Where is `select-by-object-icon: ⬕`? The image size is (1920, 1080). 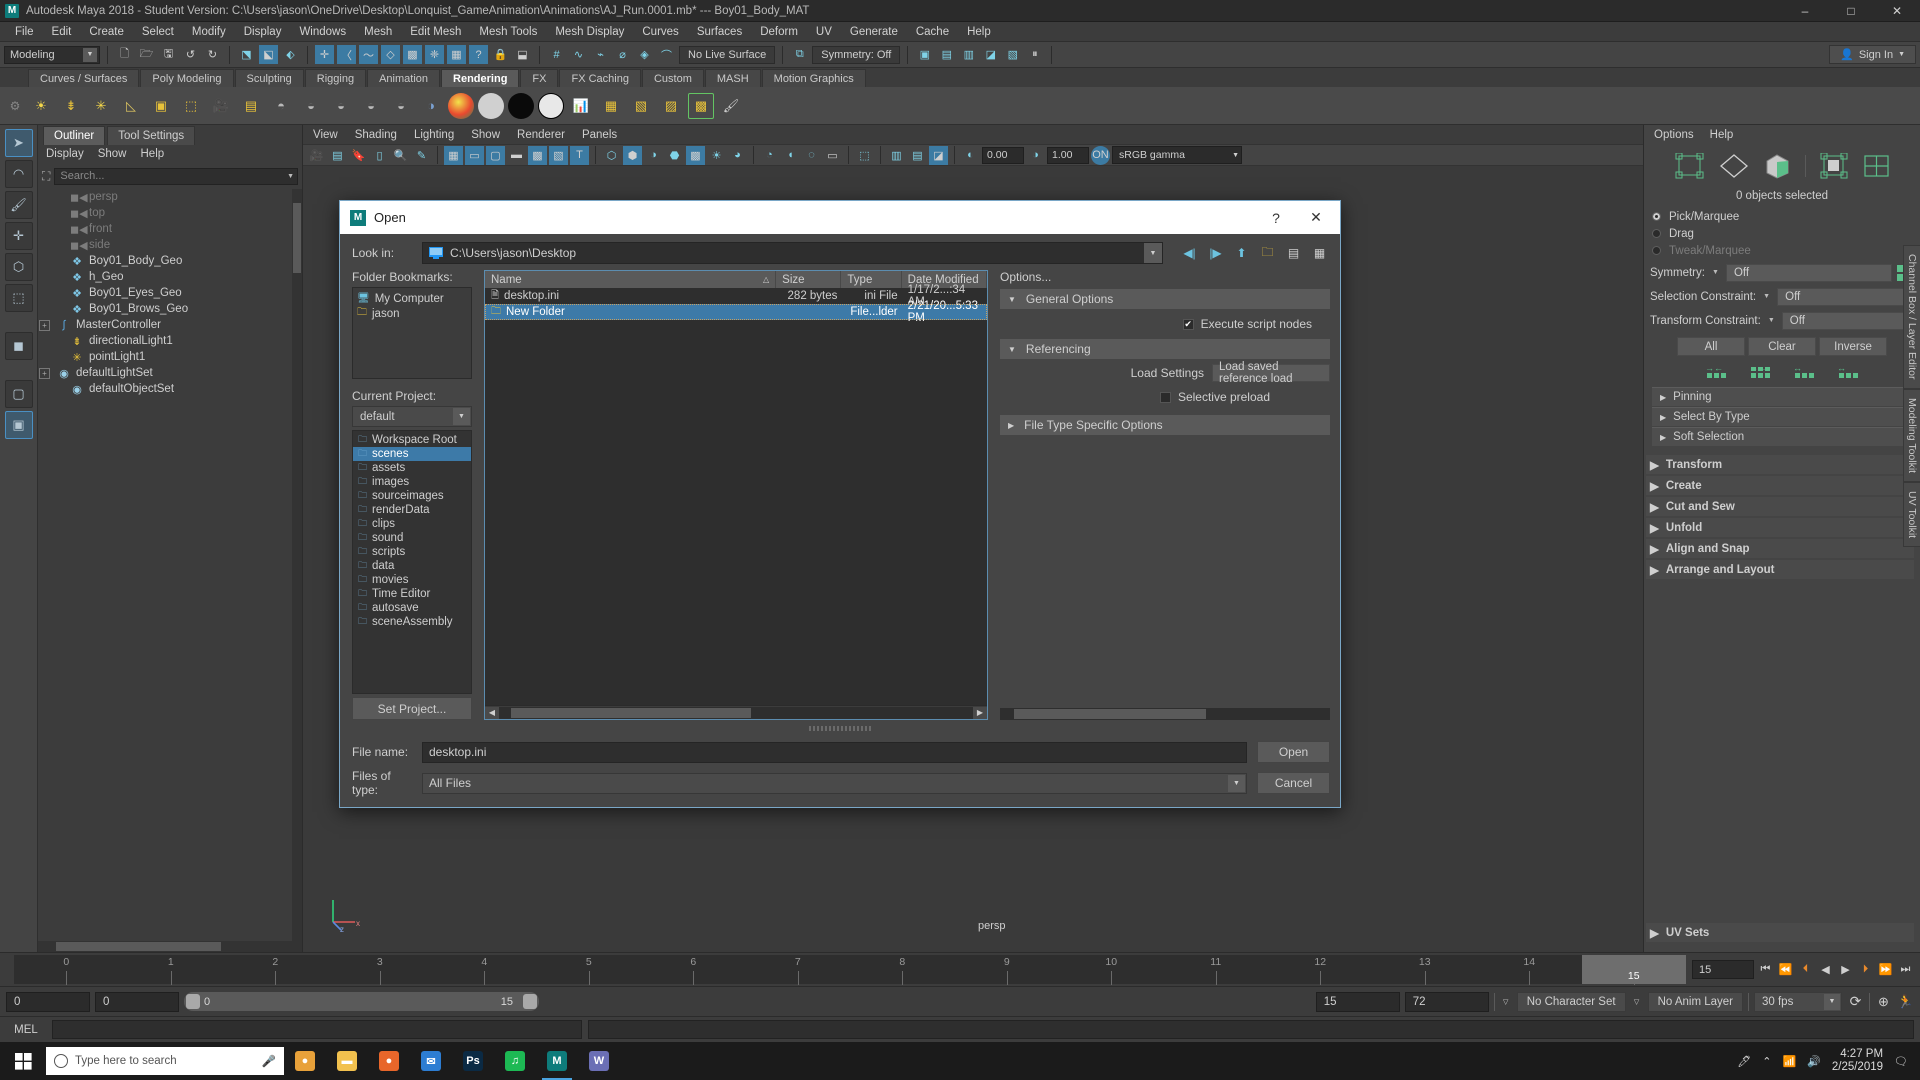
select-by-object-icon: ⬕ is located at coordinates (268, 54).